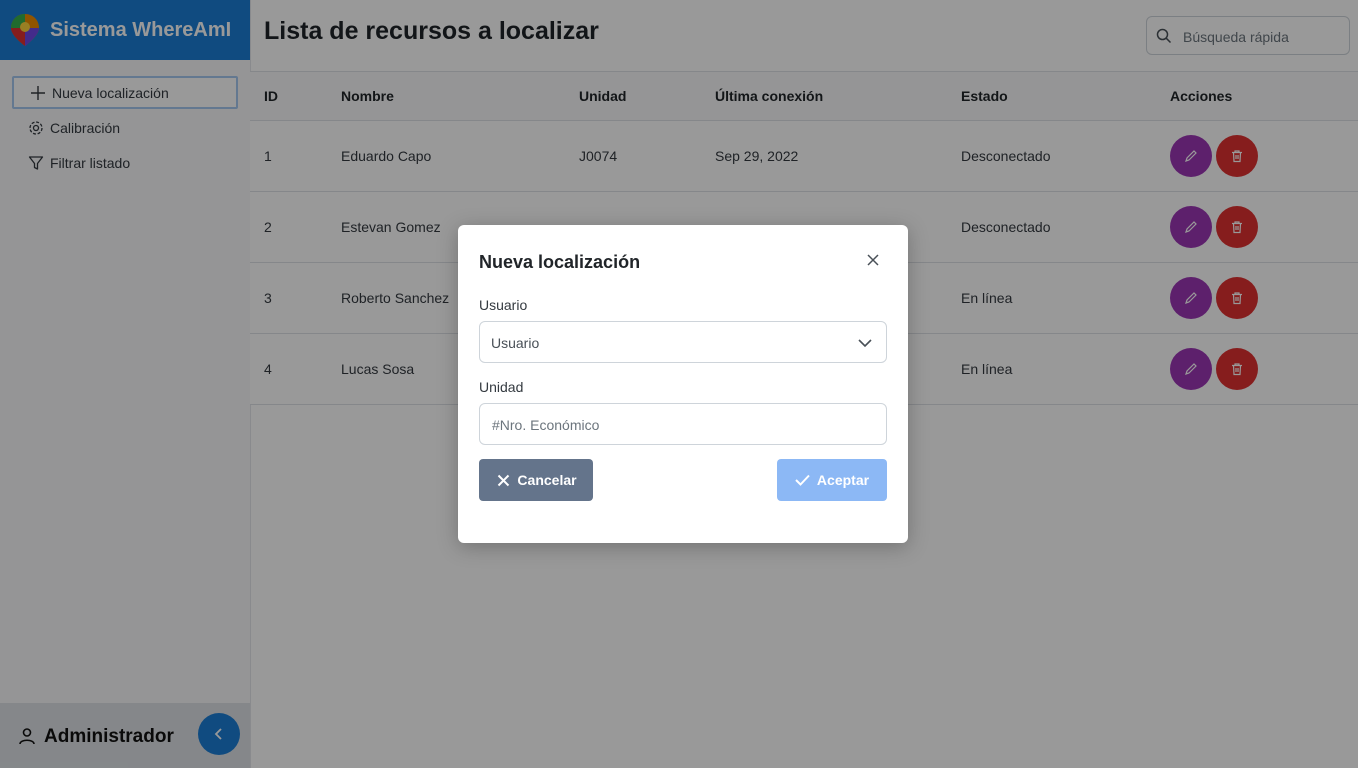 This screenshot has height=768, width=1358. I want to click on chevron-down-icon, so click(865, 343).